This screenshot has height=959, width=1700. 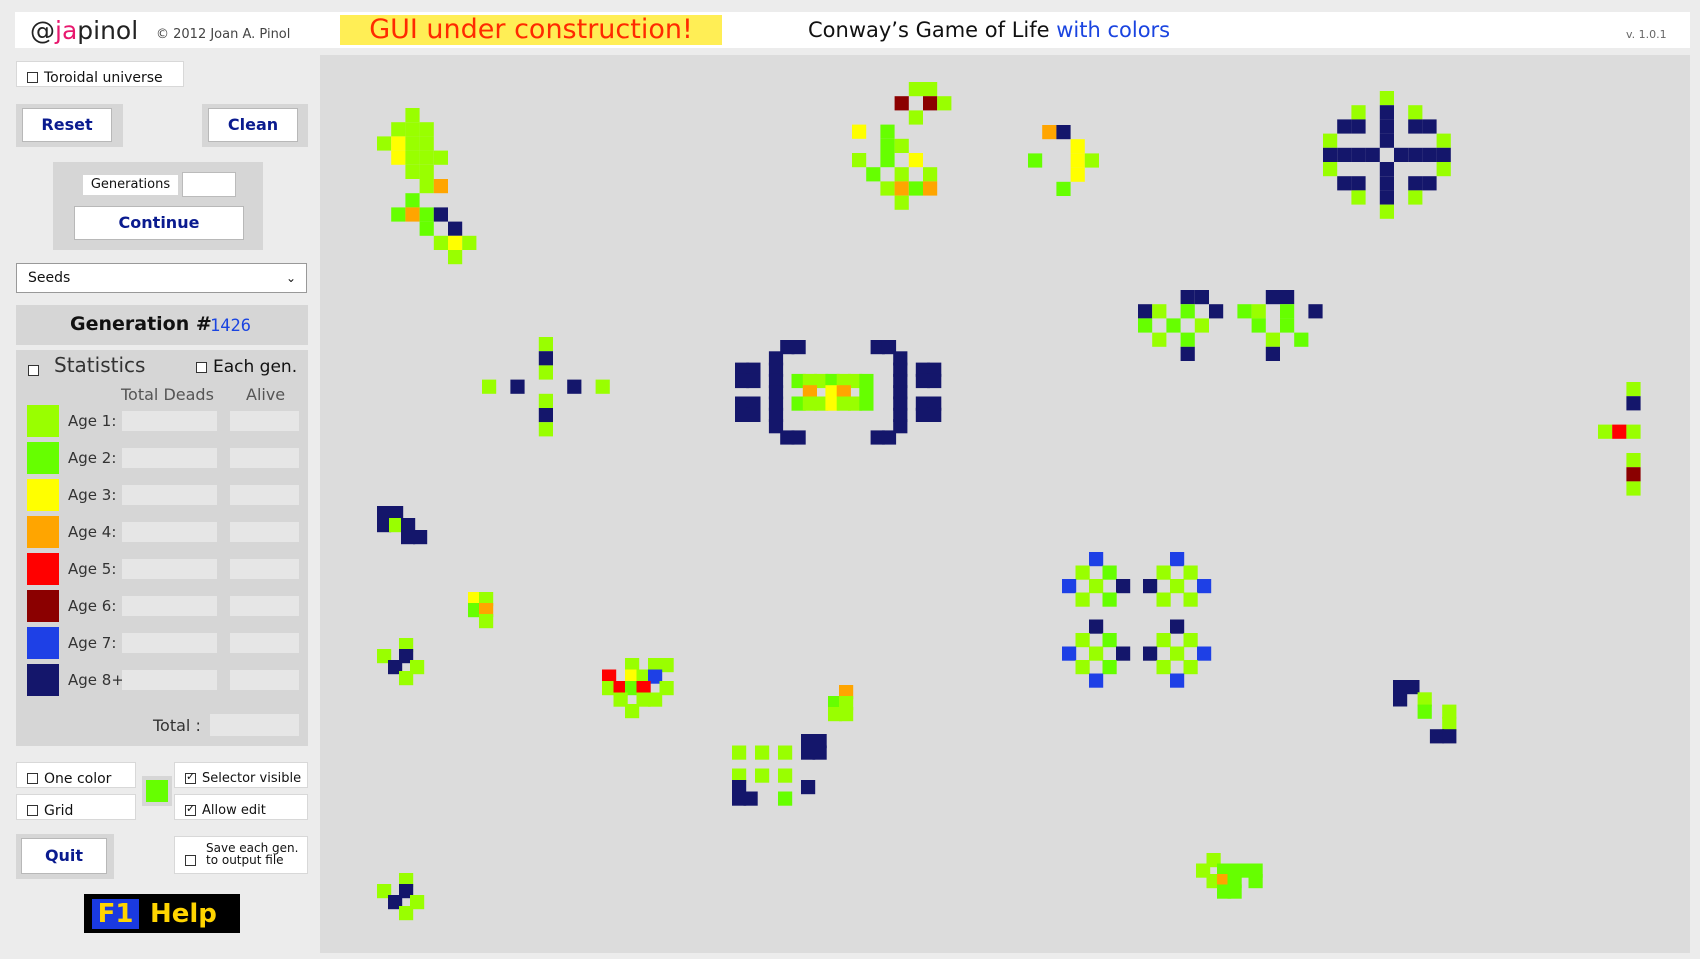 I want to click on statistics-title: Statistics, so click(x=100, y=365).